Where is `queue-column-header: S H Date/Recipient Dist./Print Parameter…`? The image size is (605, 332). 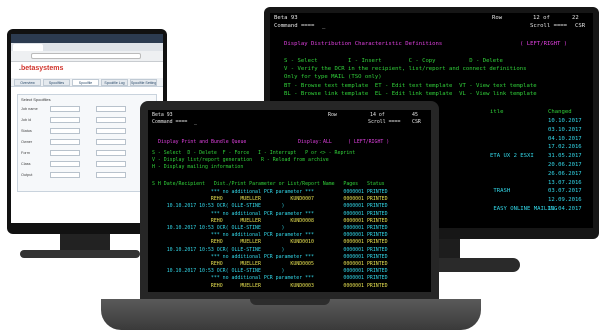 queue-column-header: S H Date/Recipient Dist./Print Parameter… is located at coordinates (268, 184).